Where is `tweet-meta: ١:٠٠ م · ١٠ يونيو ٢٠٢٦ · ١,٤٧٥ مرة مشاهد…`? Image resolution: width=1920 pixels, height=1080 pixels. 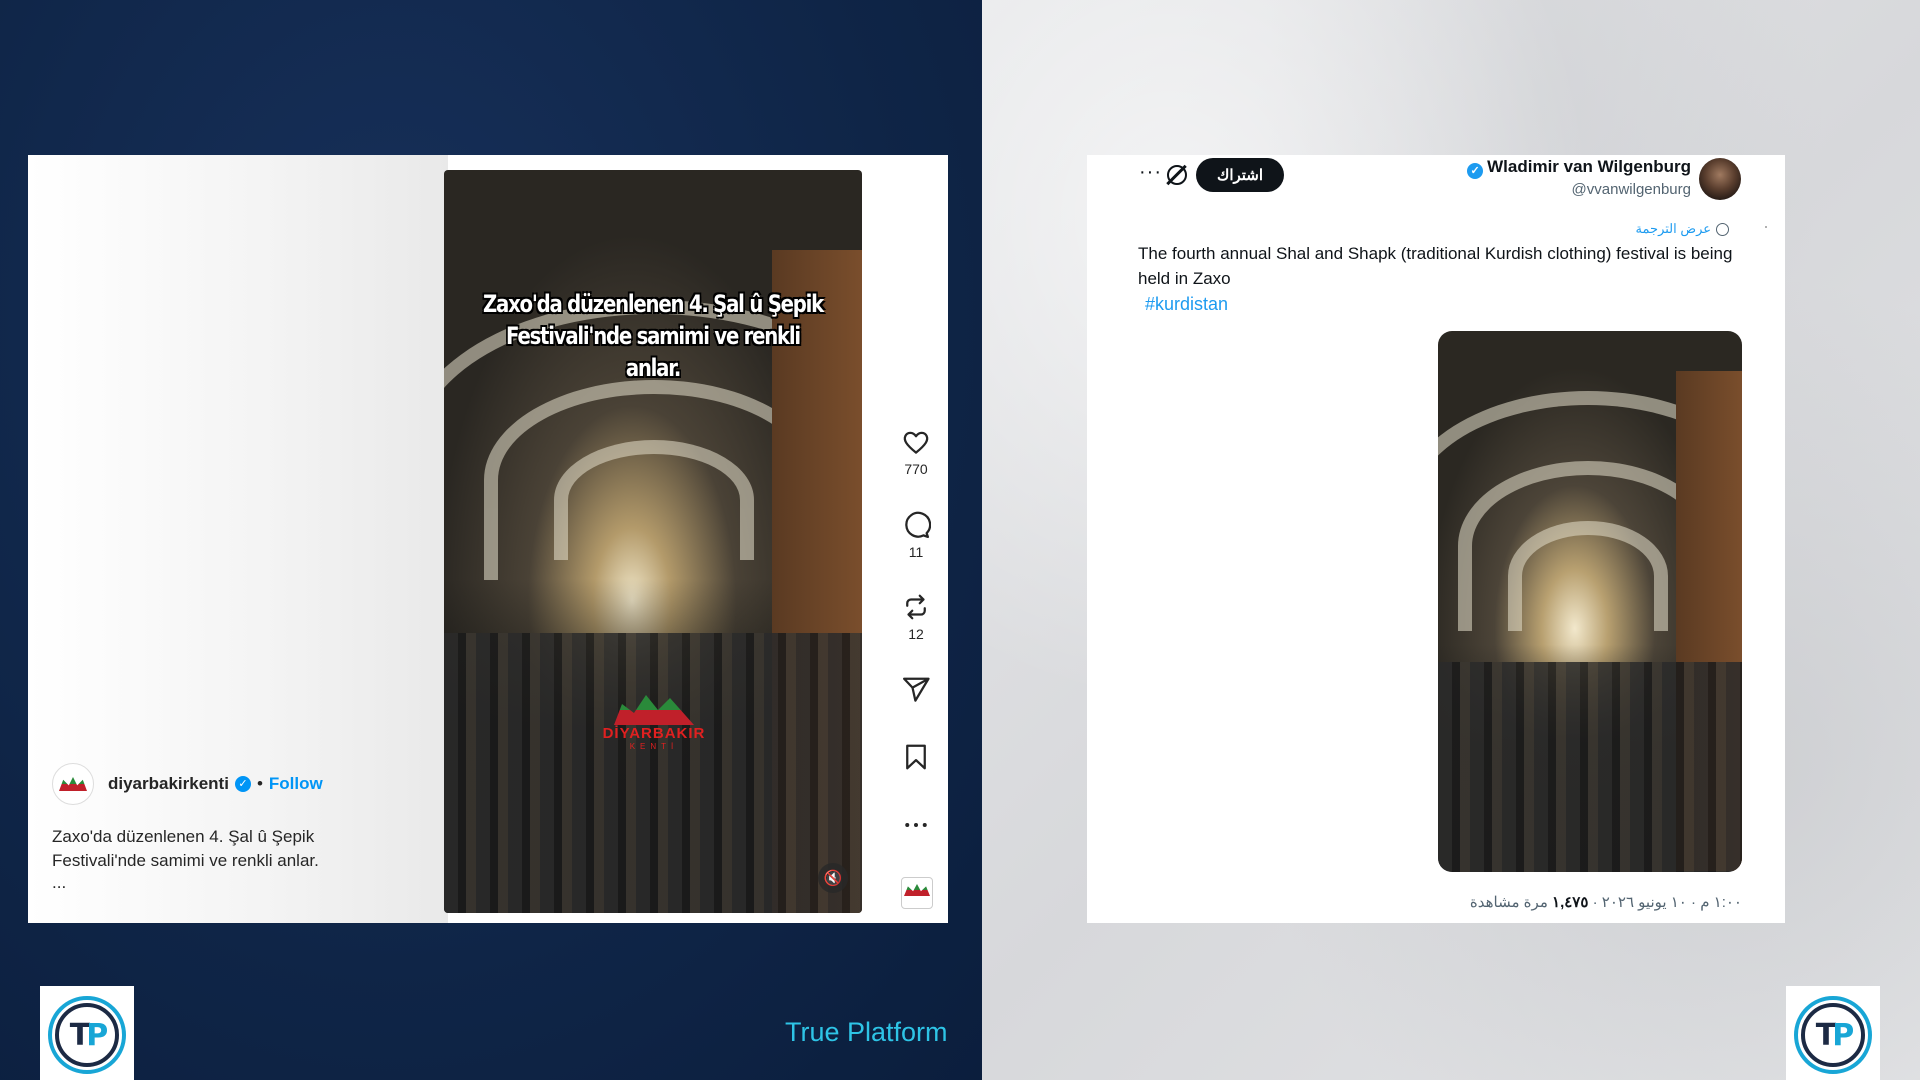 tweet-meta: ١:٠٠ م · ١٠ يونيو ٢٠٢٦ · ١,٤٧٥ مرة مشاهد… is located at coordinates (1606, 902).